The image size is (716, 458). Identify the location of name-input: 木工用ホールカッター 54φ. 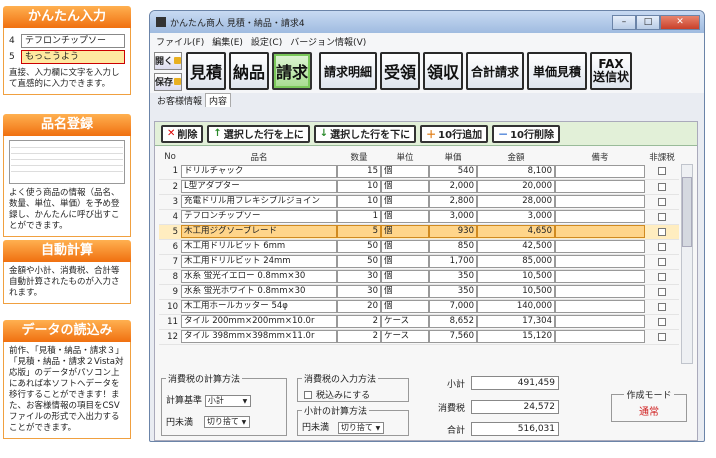
(259, 306).